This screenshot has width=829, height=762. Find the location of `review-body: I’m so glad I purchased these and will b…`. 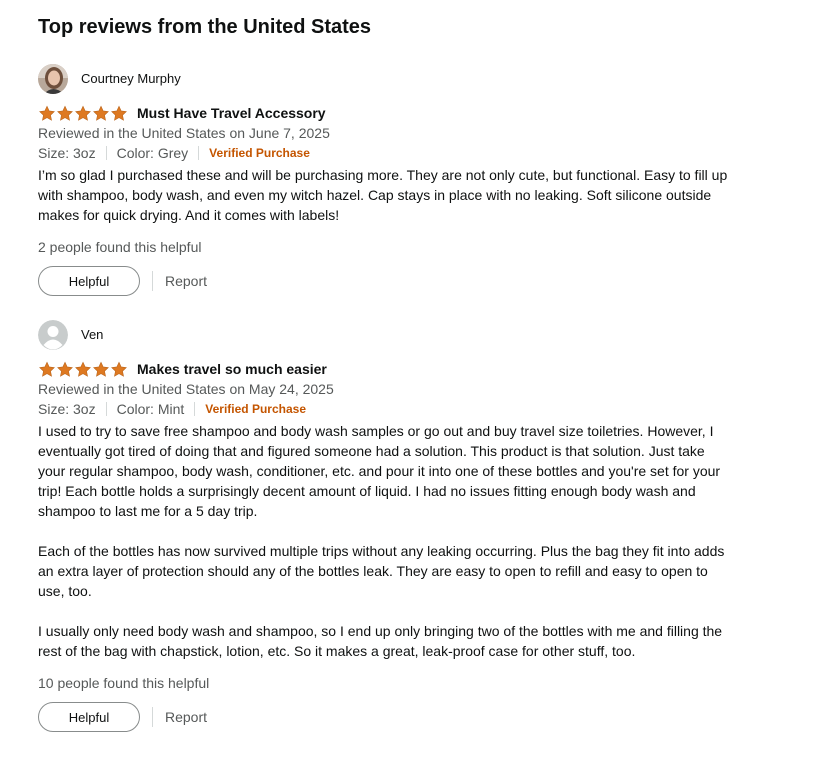

review-body: I’m so glad I purchased these and will b… is located at coordinates (383, 195).